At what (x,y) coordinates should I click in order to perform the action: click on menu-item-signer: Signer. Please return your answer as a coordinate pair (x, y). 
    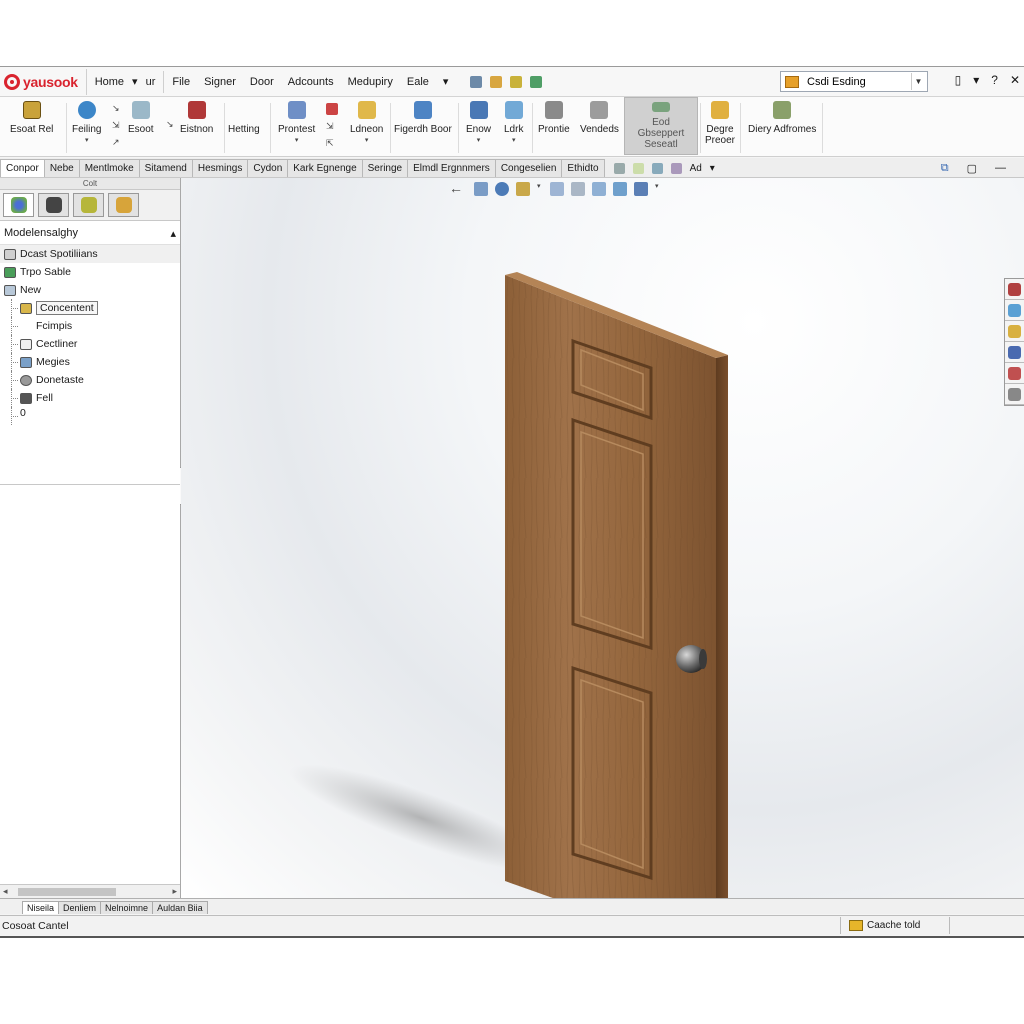
    Looking at the image, I should click on (220, 82).